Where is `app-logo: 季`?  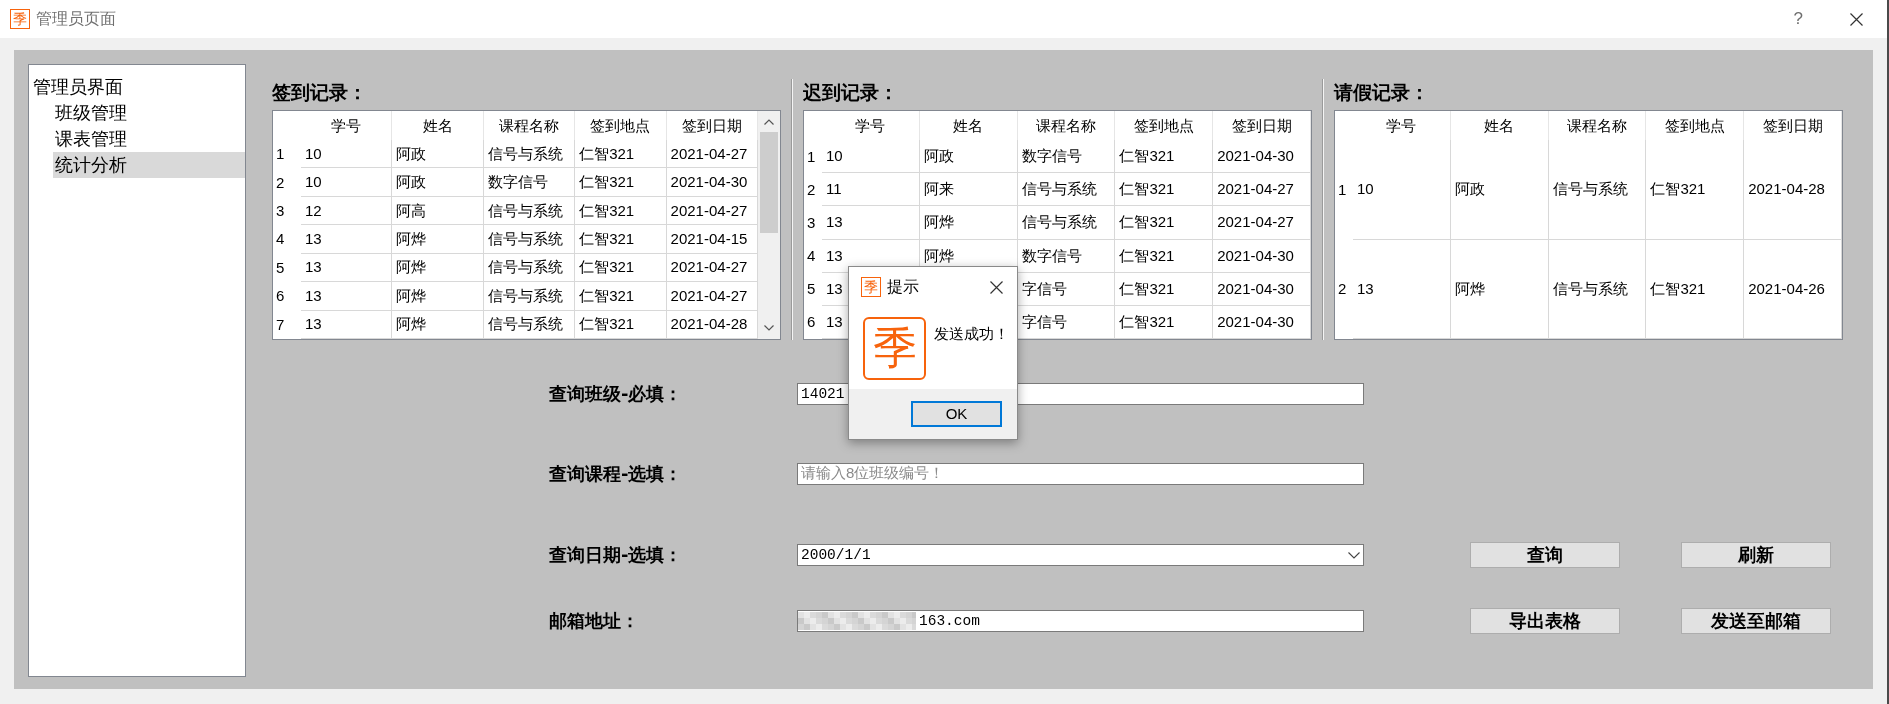
app-logo: 季 is located at coordinates (871, 287).